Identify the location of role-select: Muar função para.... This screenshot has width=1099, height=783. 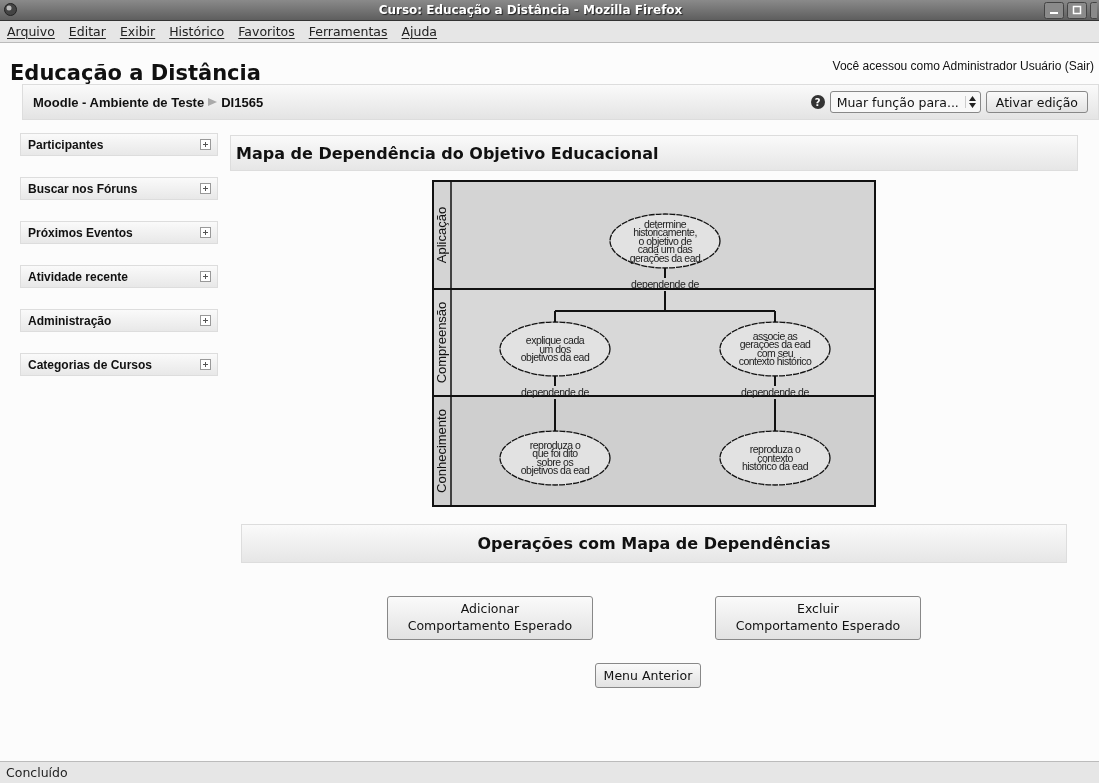
(905, 102).